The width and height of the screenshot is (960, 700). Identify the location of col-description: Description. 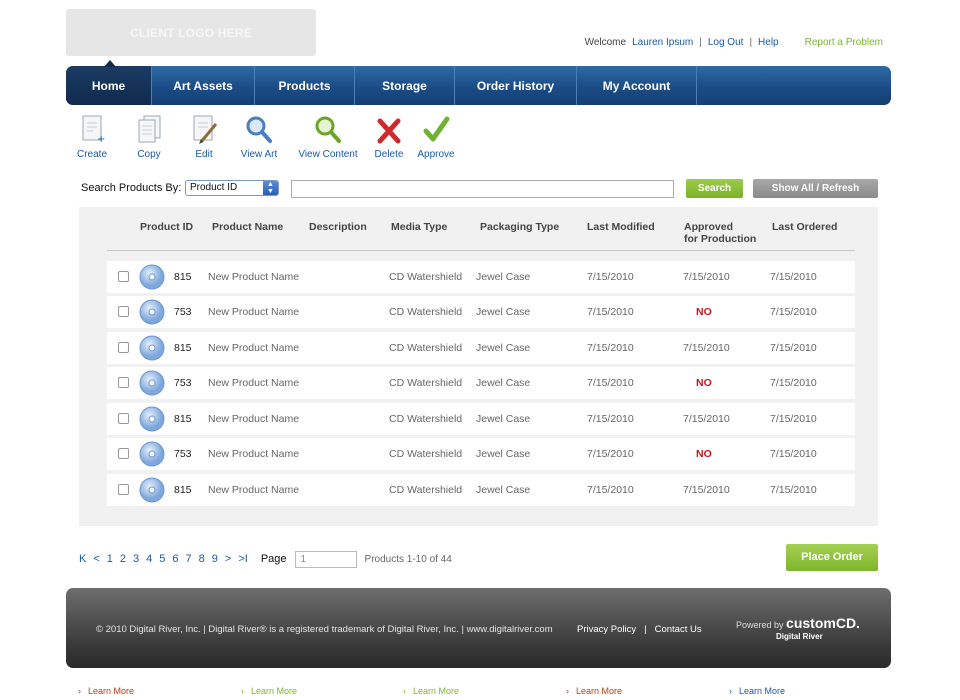
(338, 227).